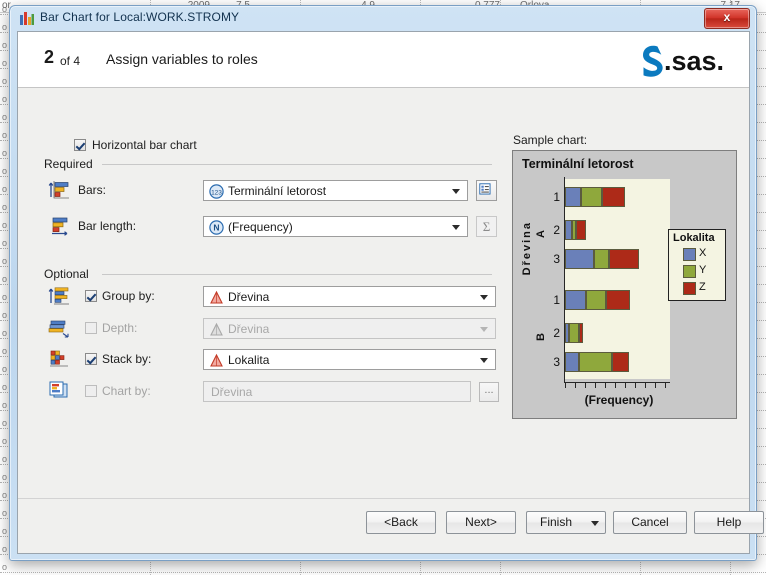 The width and height of the screenshot is (766, 575). I want to click on next-button: Next>, so click(481, 522).